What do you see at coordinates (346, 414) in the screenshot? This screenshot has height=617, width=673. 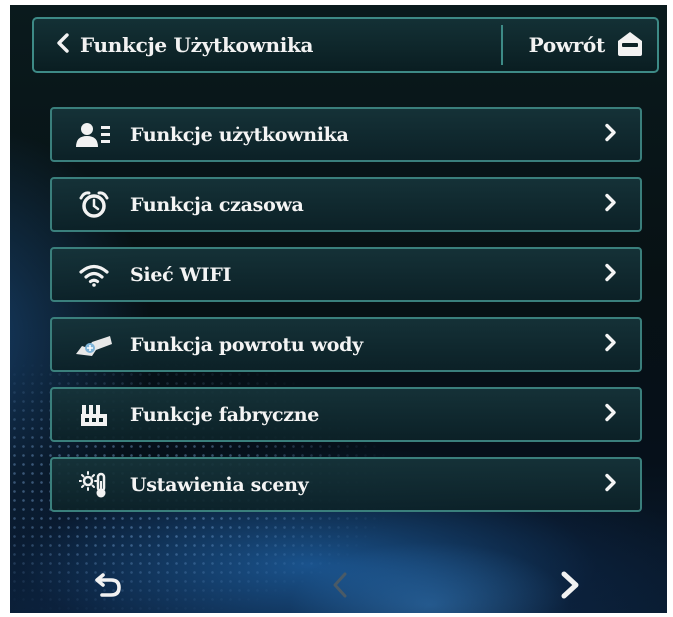 I see `menu-item-factory-functions: Funkcje fabryczne` at bounding box center [346, 414].